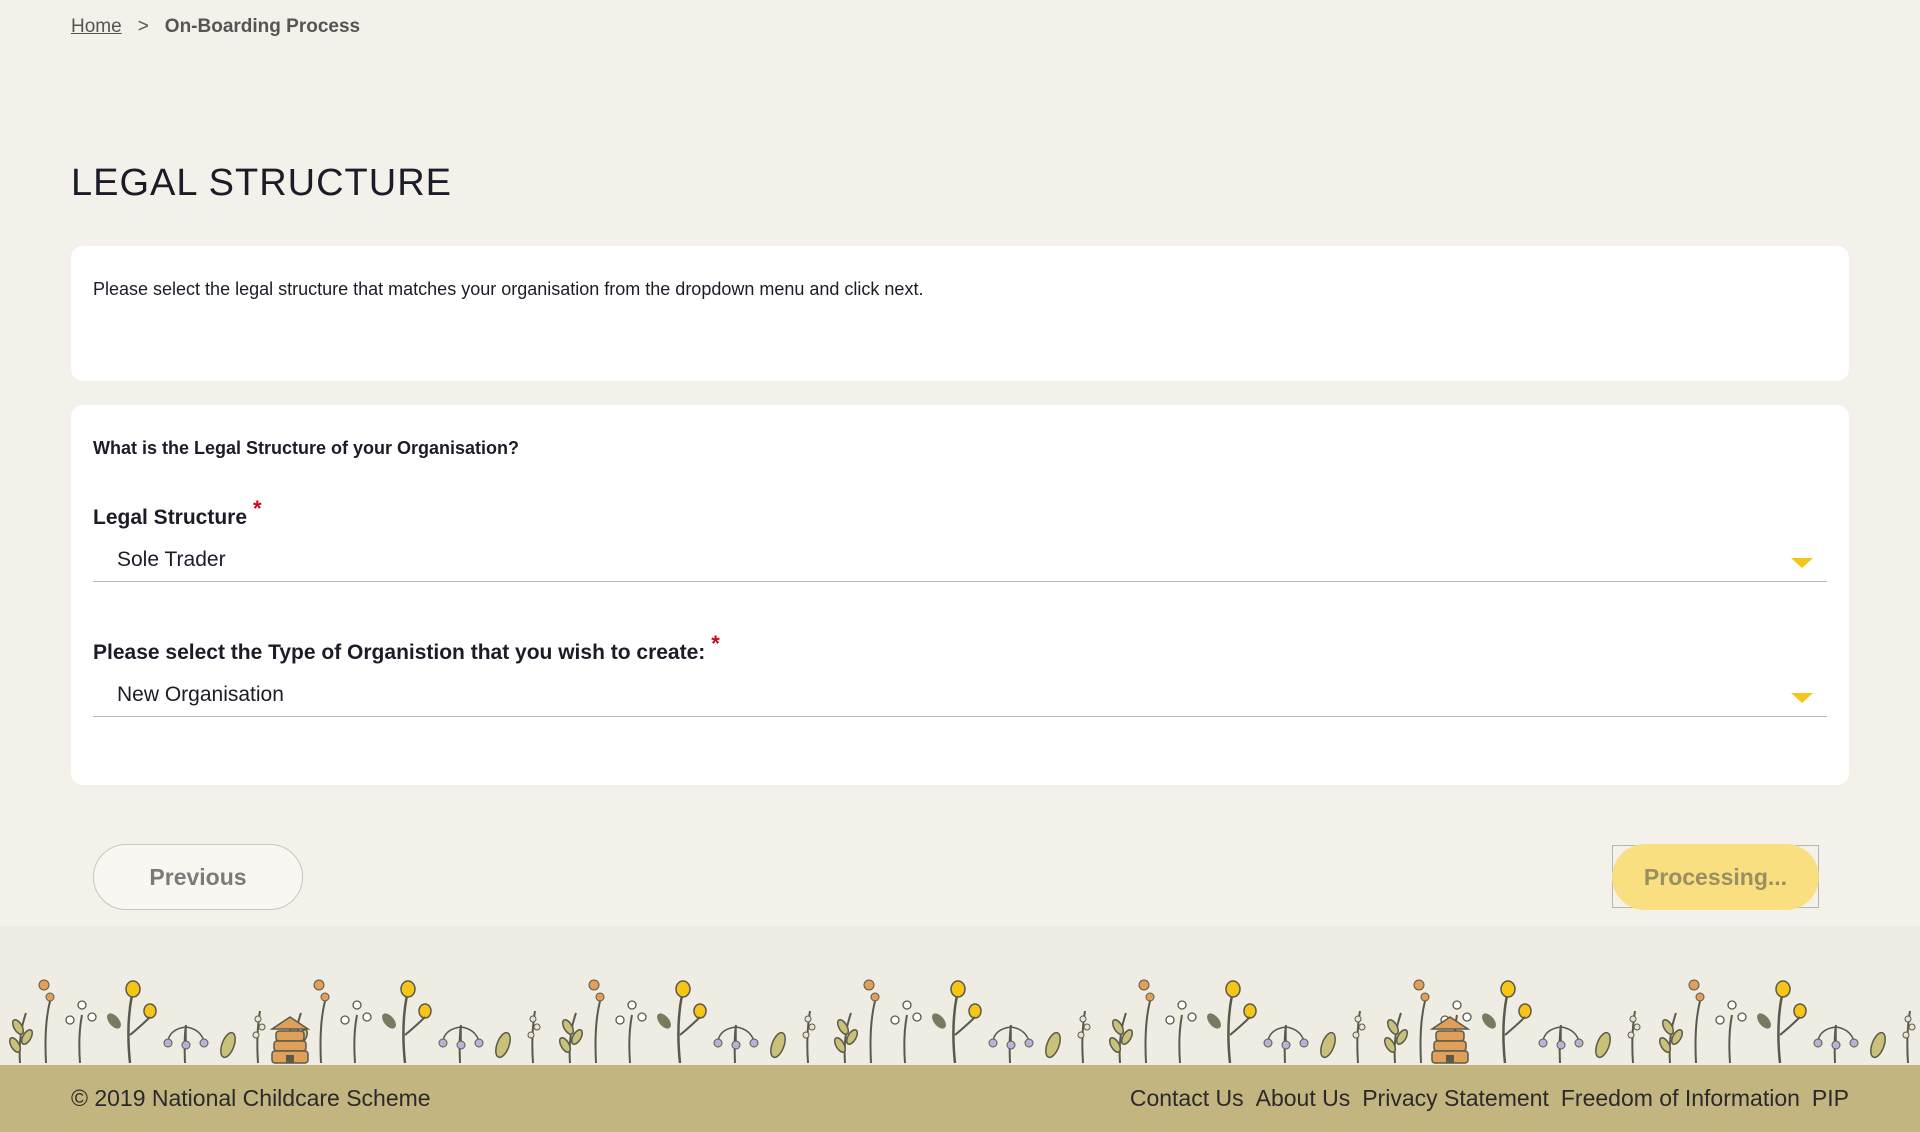  I want to click on breadcrumb-current: On-Boarding Process, so click(262, 26).